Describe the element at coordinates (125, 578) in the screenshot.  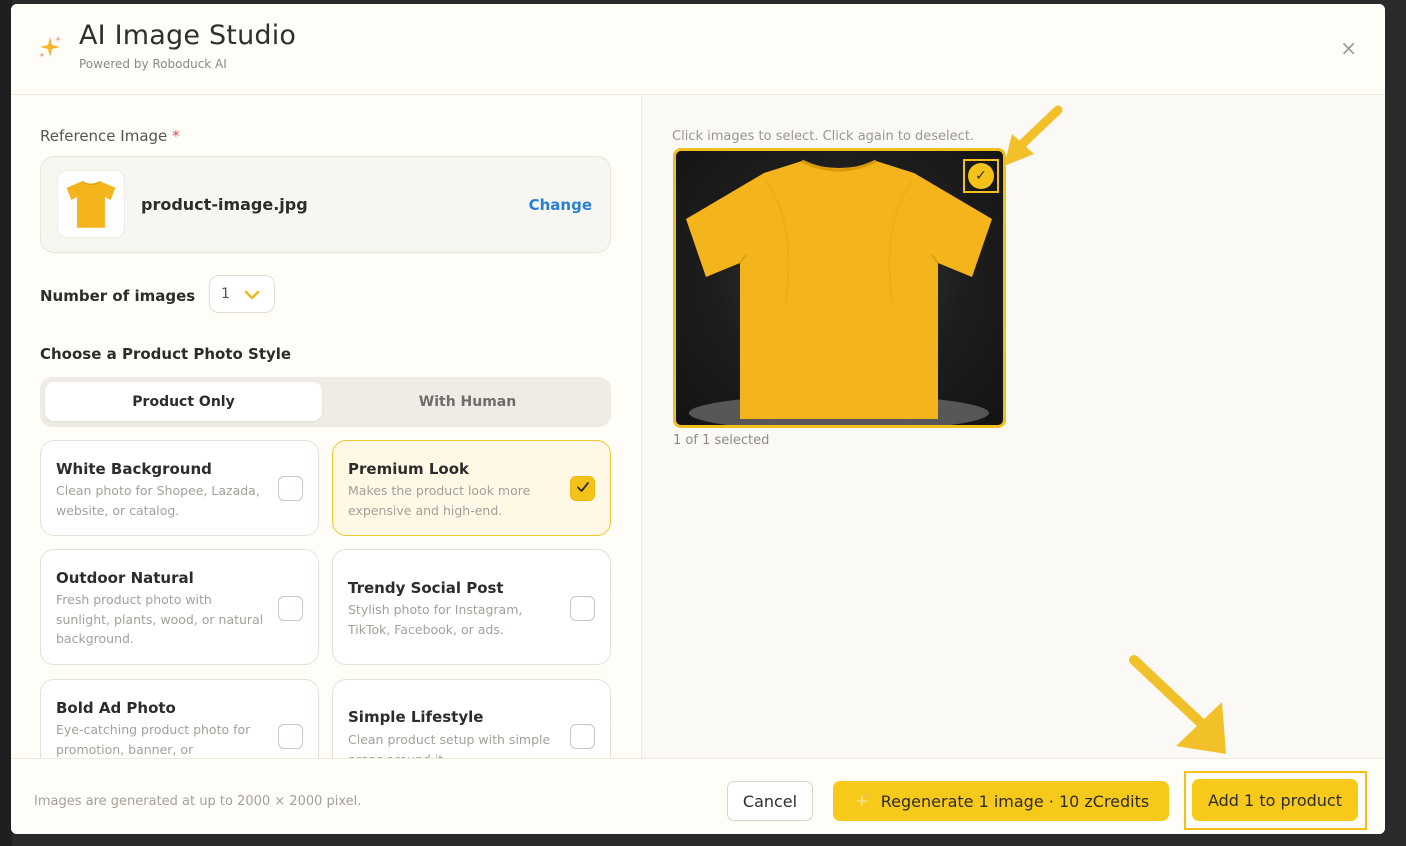
I see `style-option-title: Outdoor Natural` at that location.